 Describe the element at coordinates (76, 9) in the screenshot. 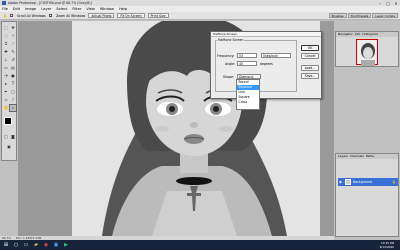

I see `menu-filter: Filter` at that location.